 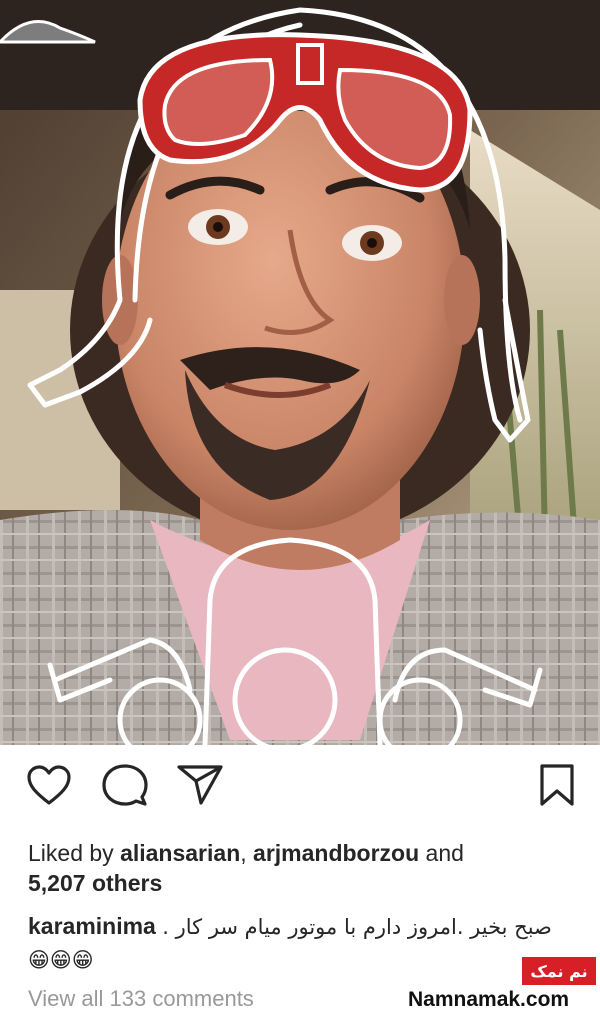 I want to click on likes-others-link: 5,207 others, so click(x=95, y=883).